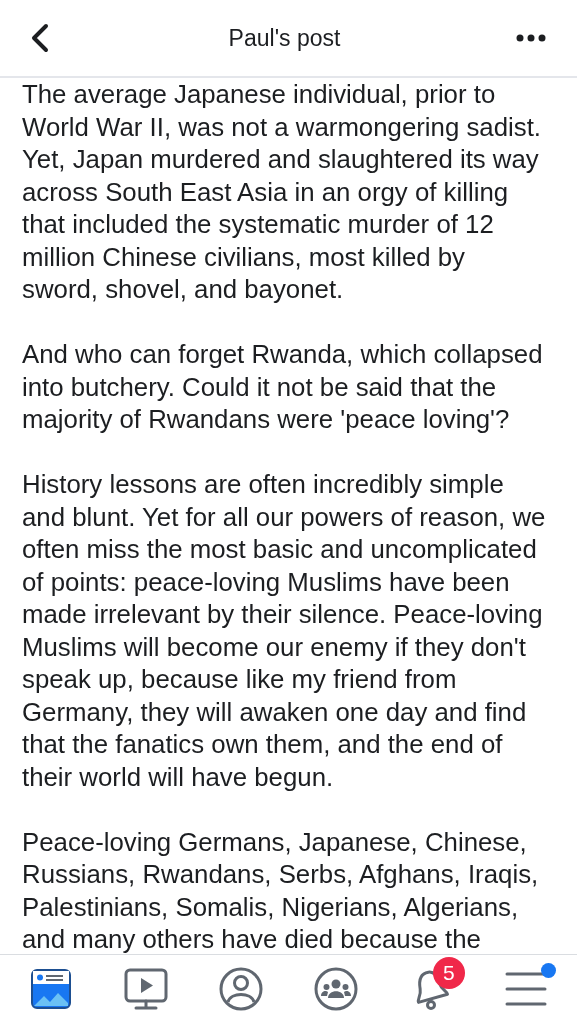 The image size is (577, 1024). I want to click on page-title: Paul's post, so click(284, 38).